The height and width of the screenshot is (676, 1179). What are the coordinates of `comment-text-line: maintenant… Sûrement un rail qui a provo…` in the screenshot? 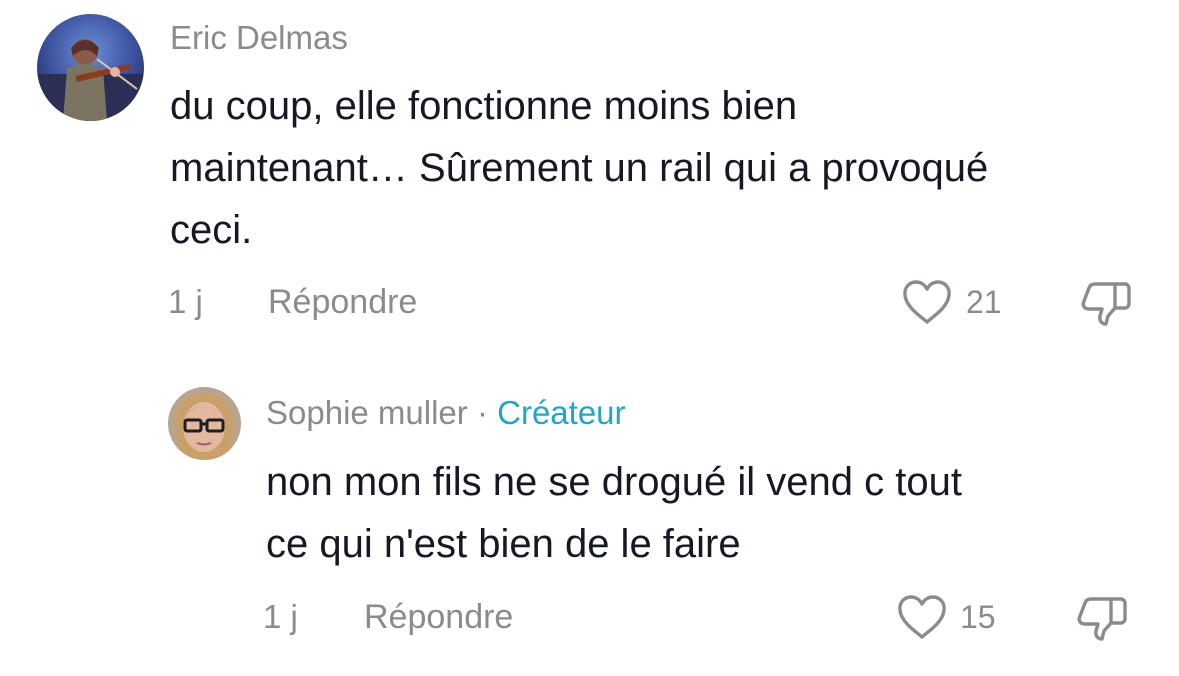 It's located at (579, 168).